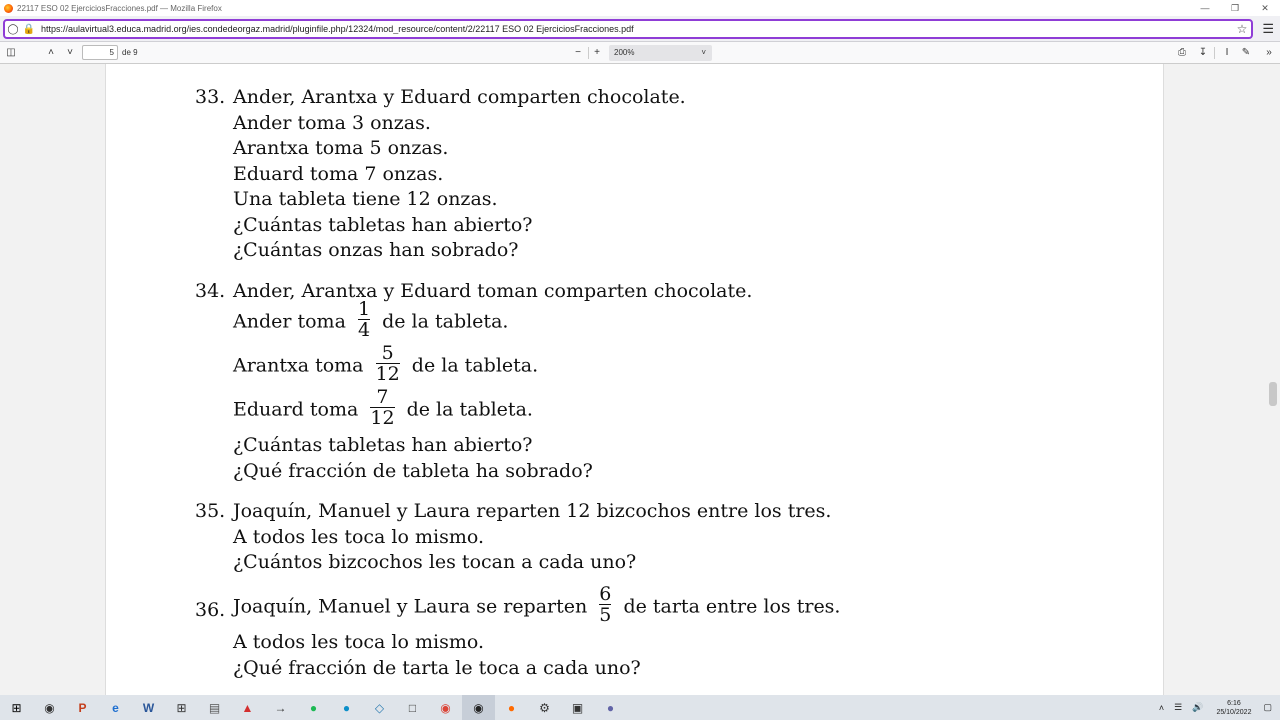 Image resolution: width=1280 pixels, height=720 pixels. Describe the element at coordinates (1205, 8) in the screenshot. I see `minimize-button: —` at that location.